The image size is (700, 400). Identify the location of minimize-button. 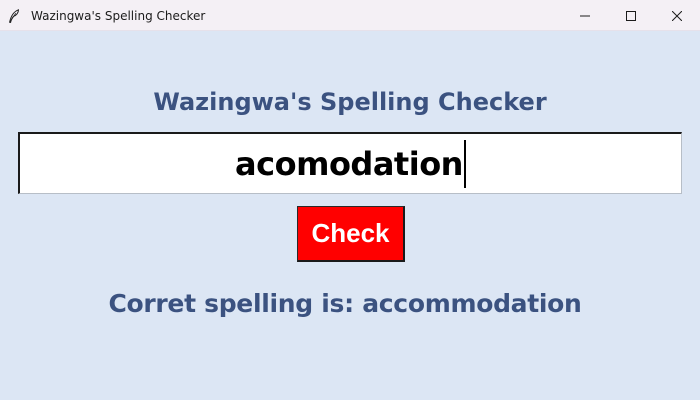
(585, 15).